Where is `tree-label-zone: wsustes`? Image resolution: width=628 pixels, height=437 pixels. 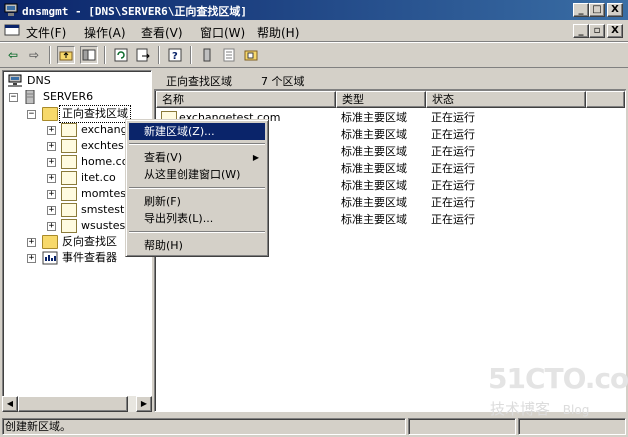
tree-label-zone: wsustes is located at coordinates (103, 225).